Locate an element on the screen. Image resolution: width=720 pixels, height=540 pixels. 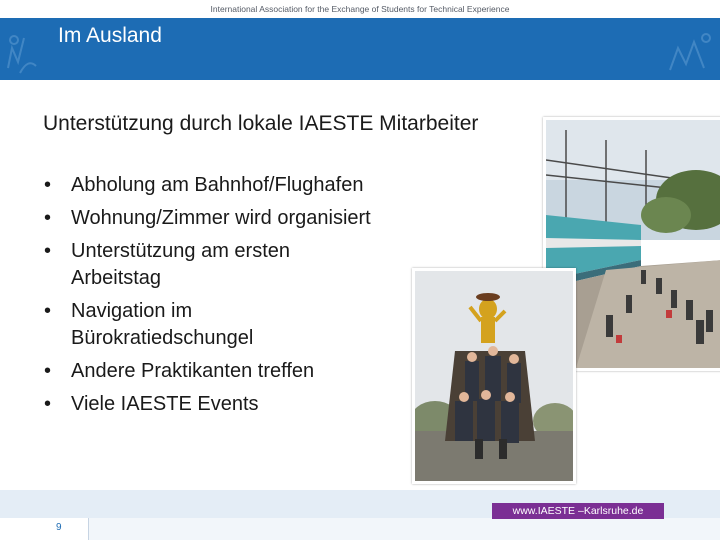
header-decoration-right is located at coordinates (690, 52).